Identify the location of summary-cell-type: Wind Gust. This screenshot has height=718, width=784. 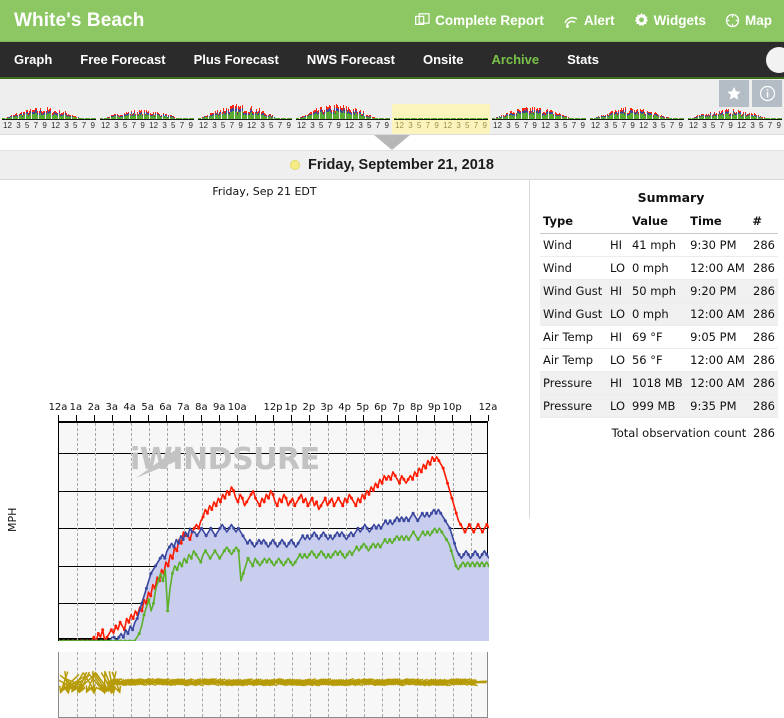
(573, 291).